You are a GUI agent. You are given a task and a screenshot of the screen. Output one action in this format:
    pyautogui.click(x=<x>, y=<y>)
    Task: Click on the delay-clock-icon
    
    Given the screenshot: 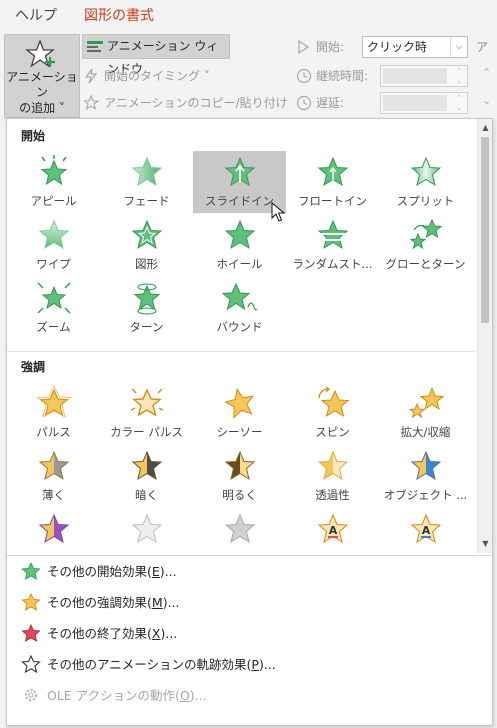 What is the action you would take?
    pyautogui.click(x=304, y=103)
    